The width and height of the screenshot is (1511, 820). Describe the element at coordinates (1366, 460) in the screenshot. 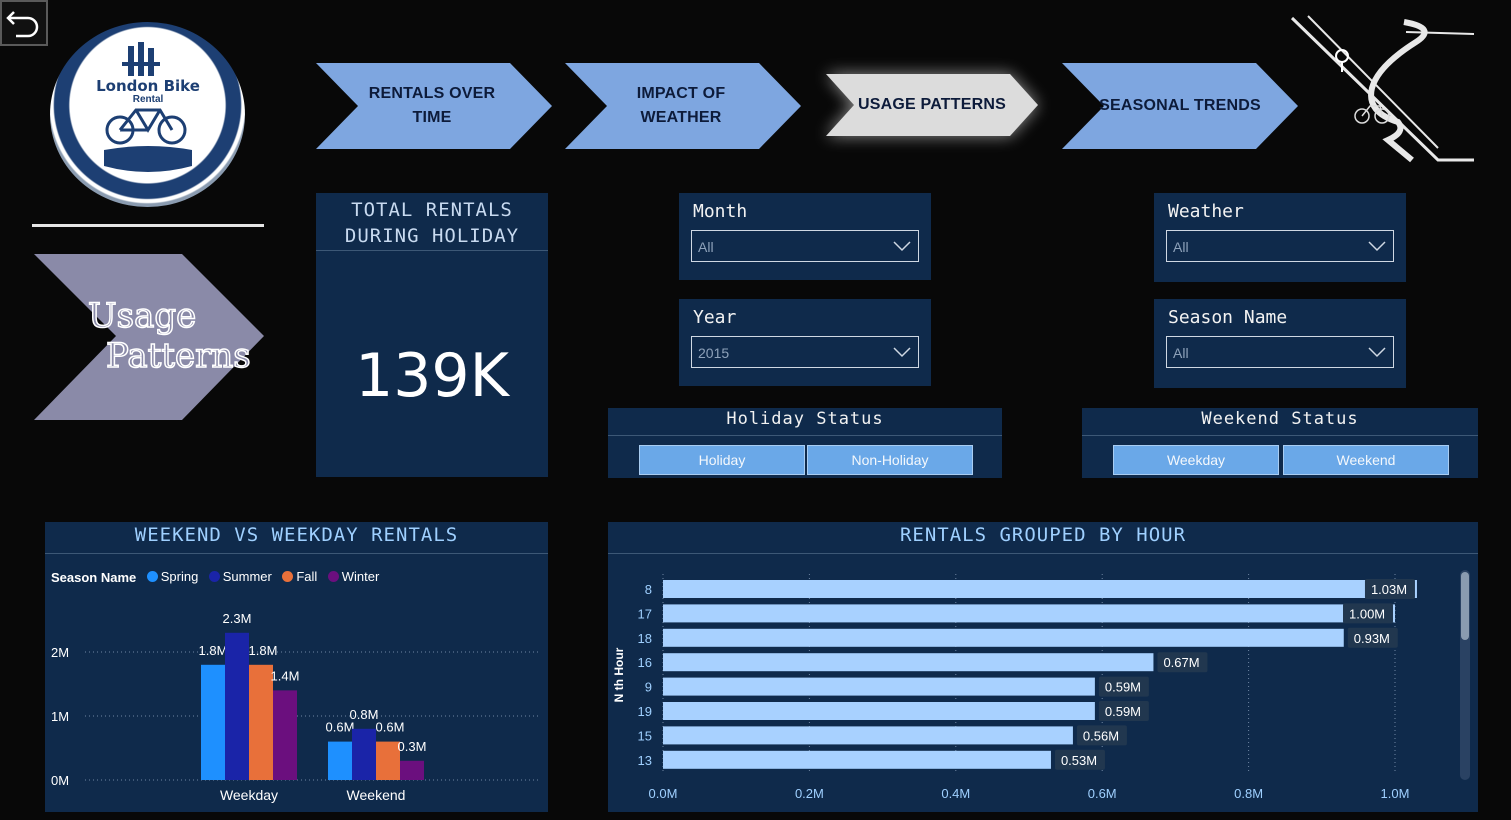

I see `weekend-button: Weekend` at that location.